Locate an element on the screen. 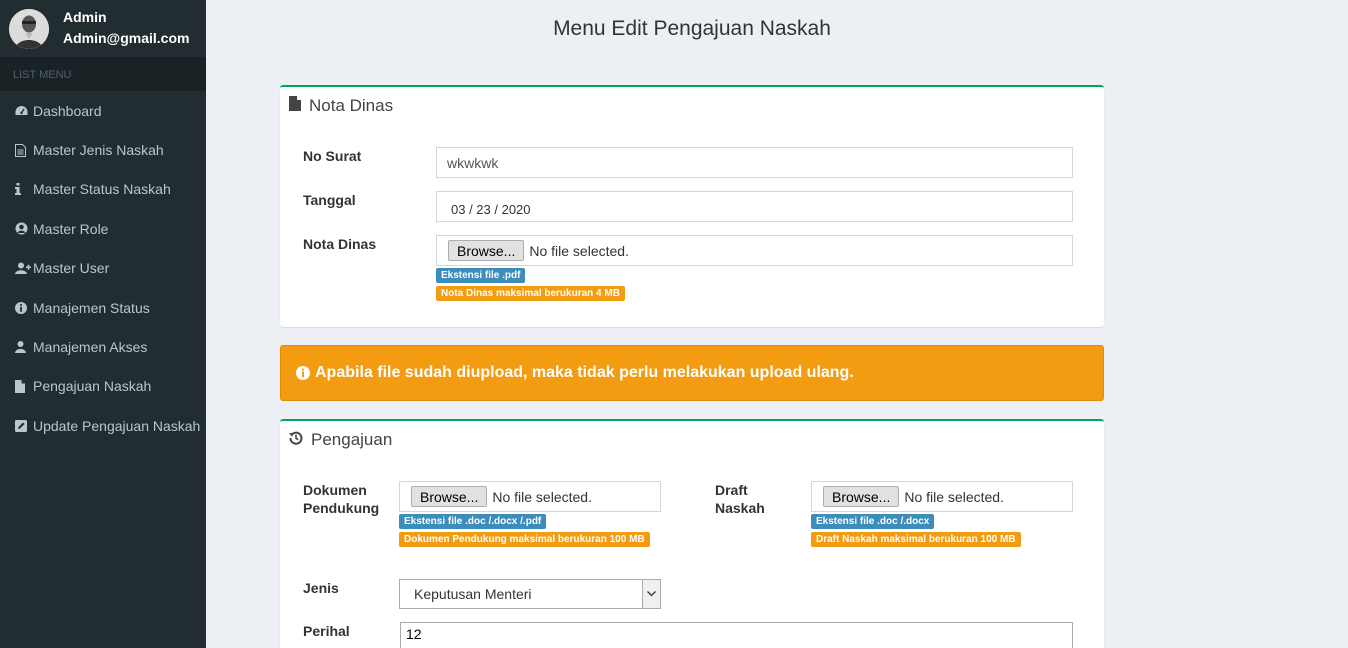 The width and height of the screenshot is (1348, 648). sidebar-item-master-status-naskah: Master Status Naskah is located at coordinates (103, 189).